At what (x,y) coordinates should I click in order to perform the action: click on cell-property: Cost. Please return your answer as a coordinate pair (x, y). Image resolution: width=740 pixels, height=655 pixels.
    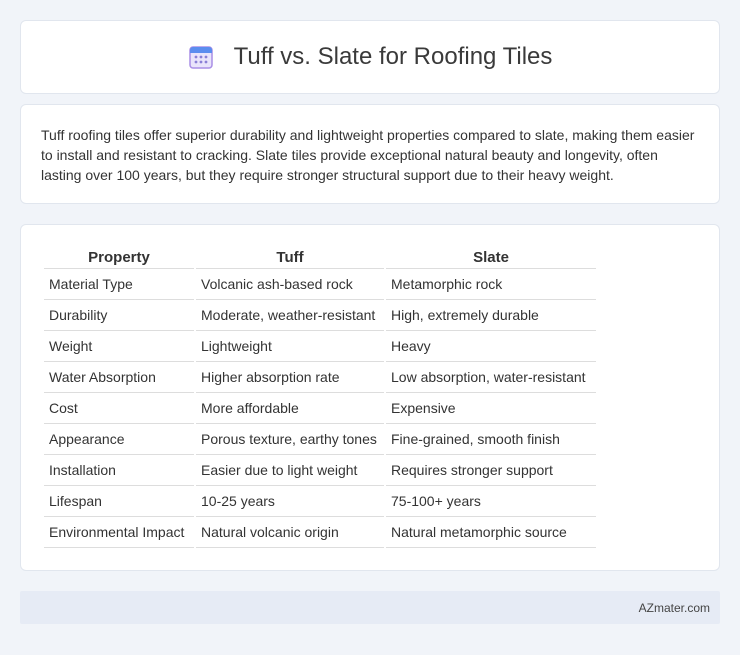
    Looking at the image, I should click on (119, 408).